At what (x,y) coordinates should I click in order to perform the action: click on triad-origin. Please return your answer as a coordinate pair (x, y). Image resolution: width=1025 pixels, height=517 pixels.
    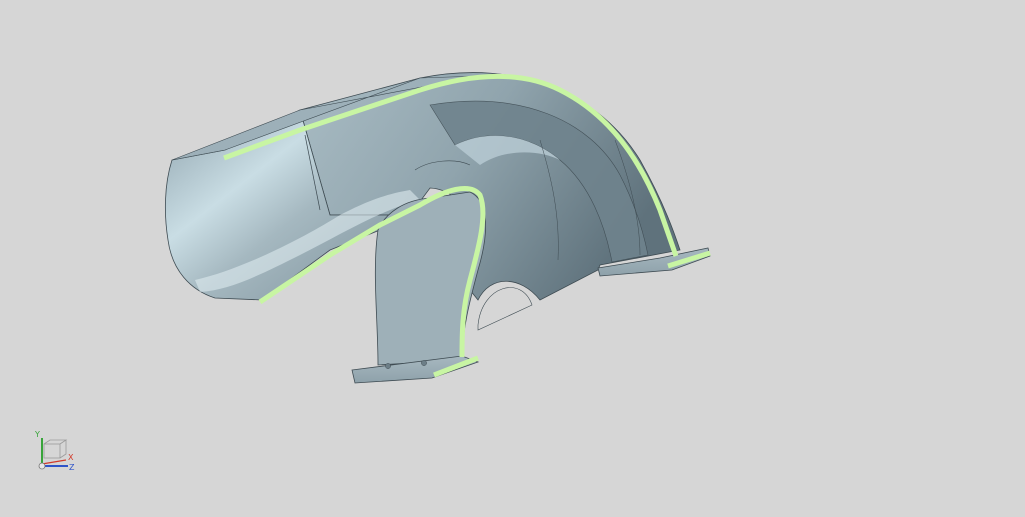
    Looking at the image, I should click on (42, 466).